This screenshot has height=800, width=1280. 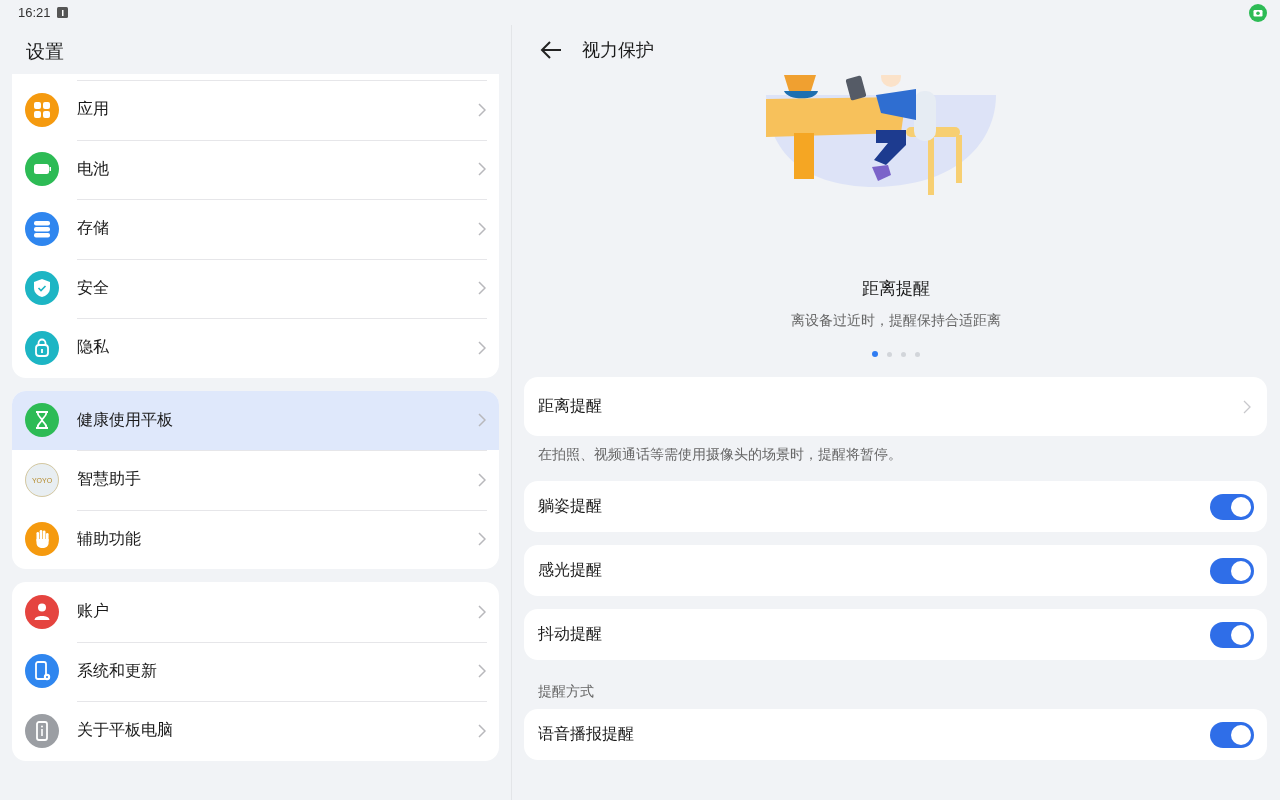 What do you see at coordinates (570, 506) in the screenshot?
I see `row-label: 躺姿提醒` at bounding box center [570, 506].